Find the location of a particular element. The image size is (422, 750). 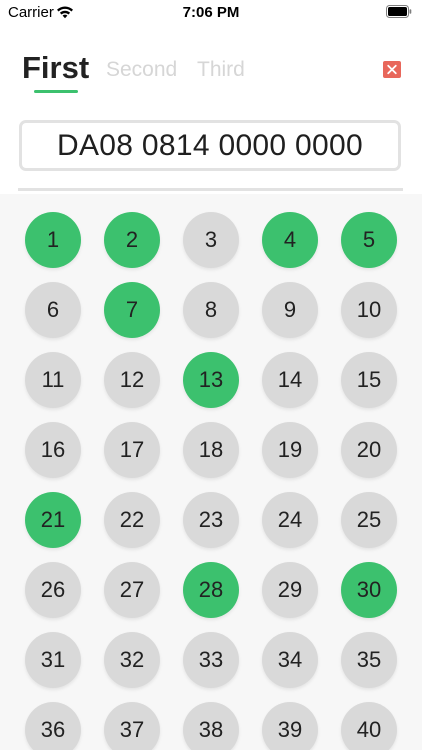

number-ball-35: 35 is located at coordinates (369, 660).